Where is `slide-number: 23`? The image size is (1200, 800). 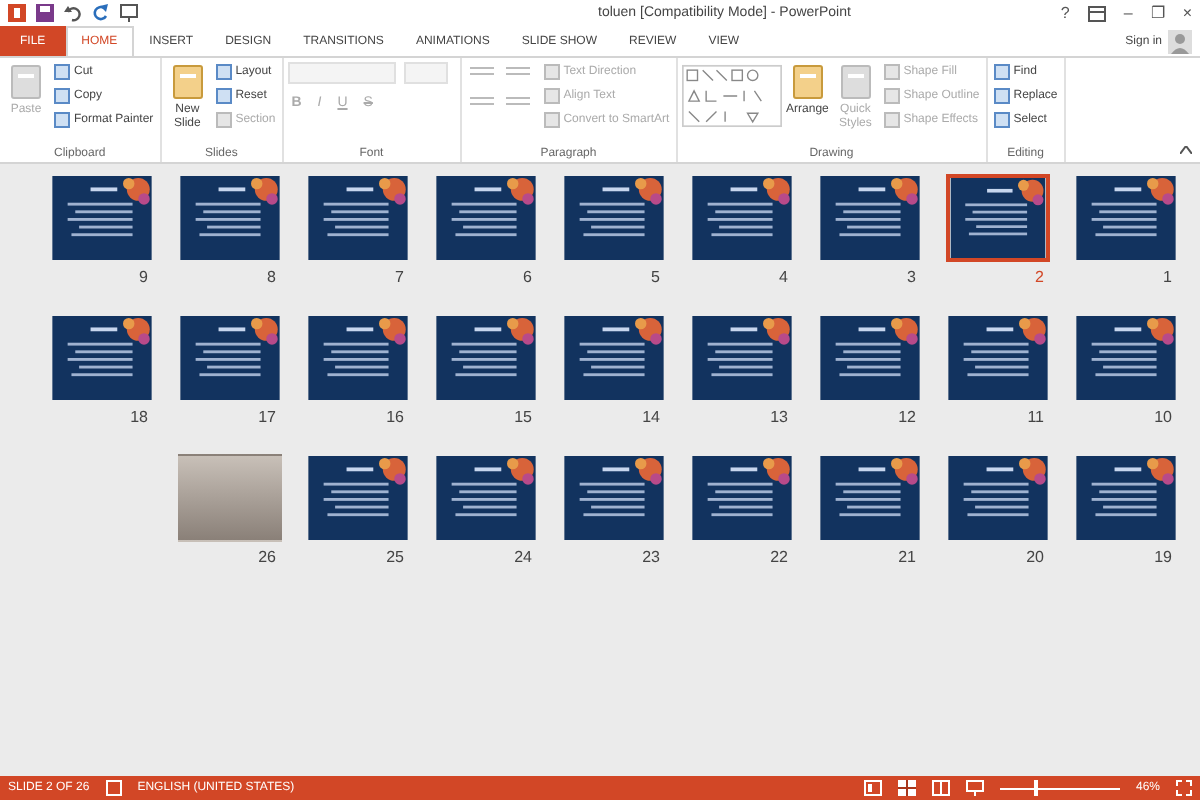
slide-number: 23 is located at coordinates (652, 557).